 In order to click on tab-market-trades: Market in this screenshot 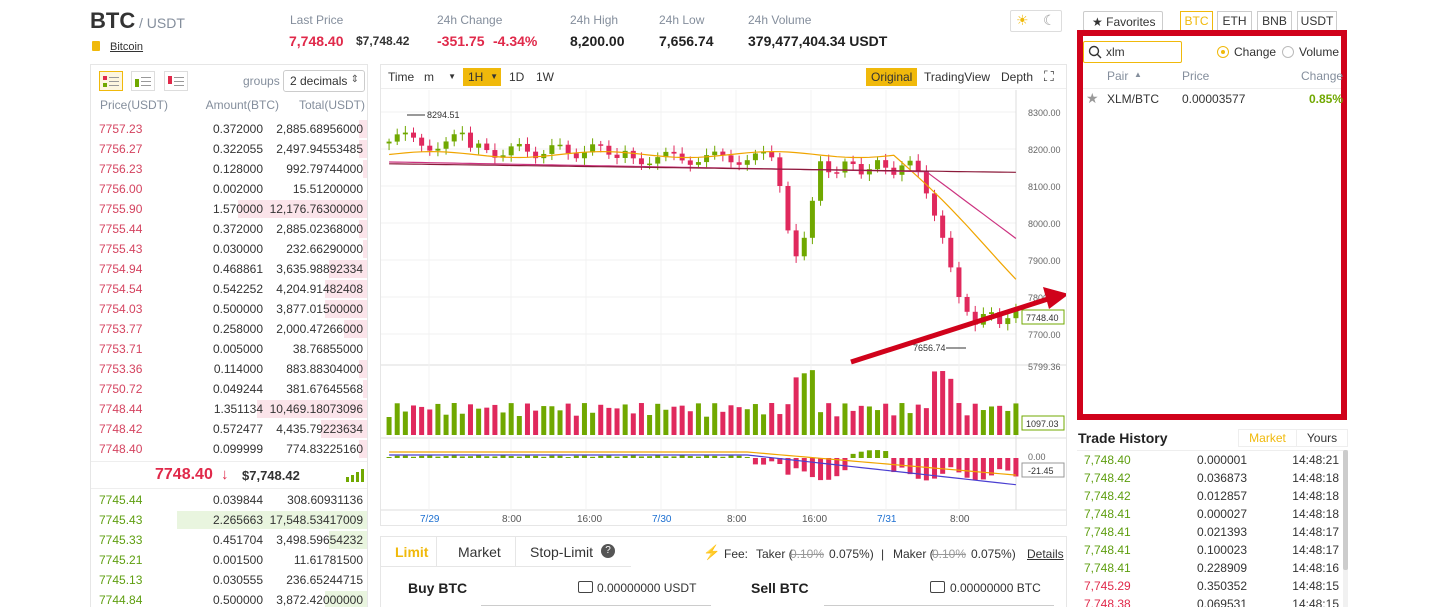, I will do `click(1267, 438)`.